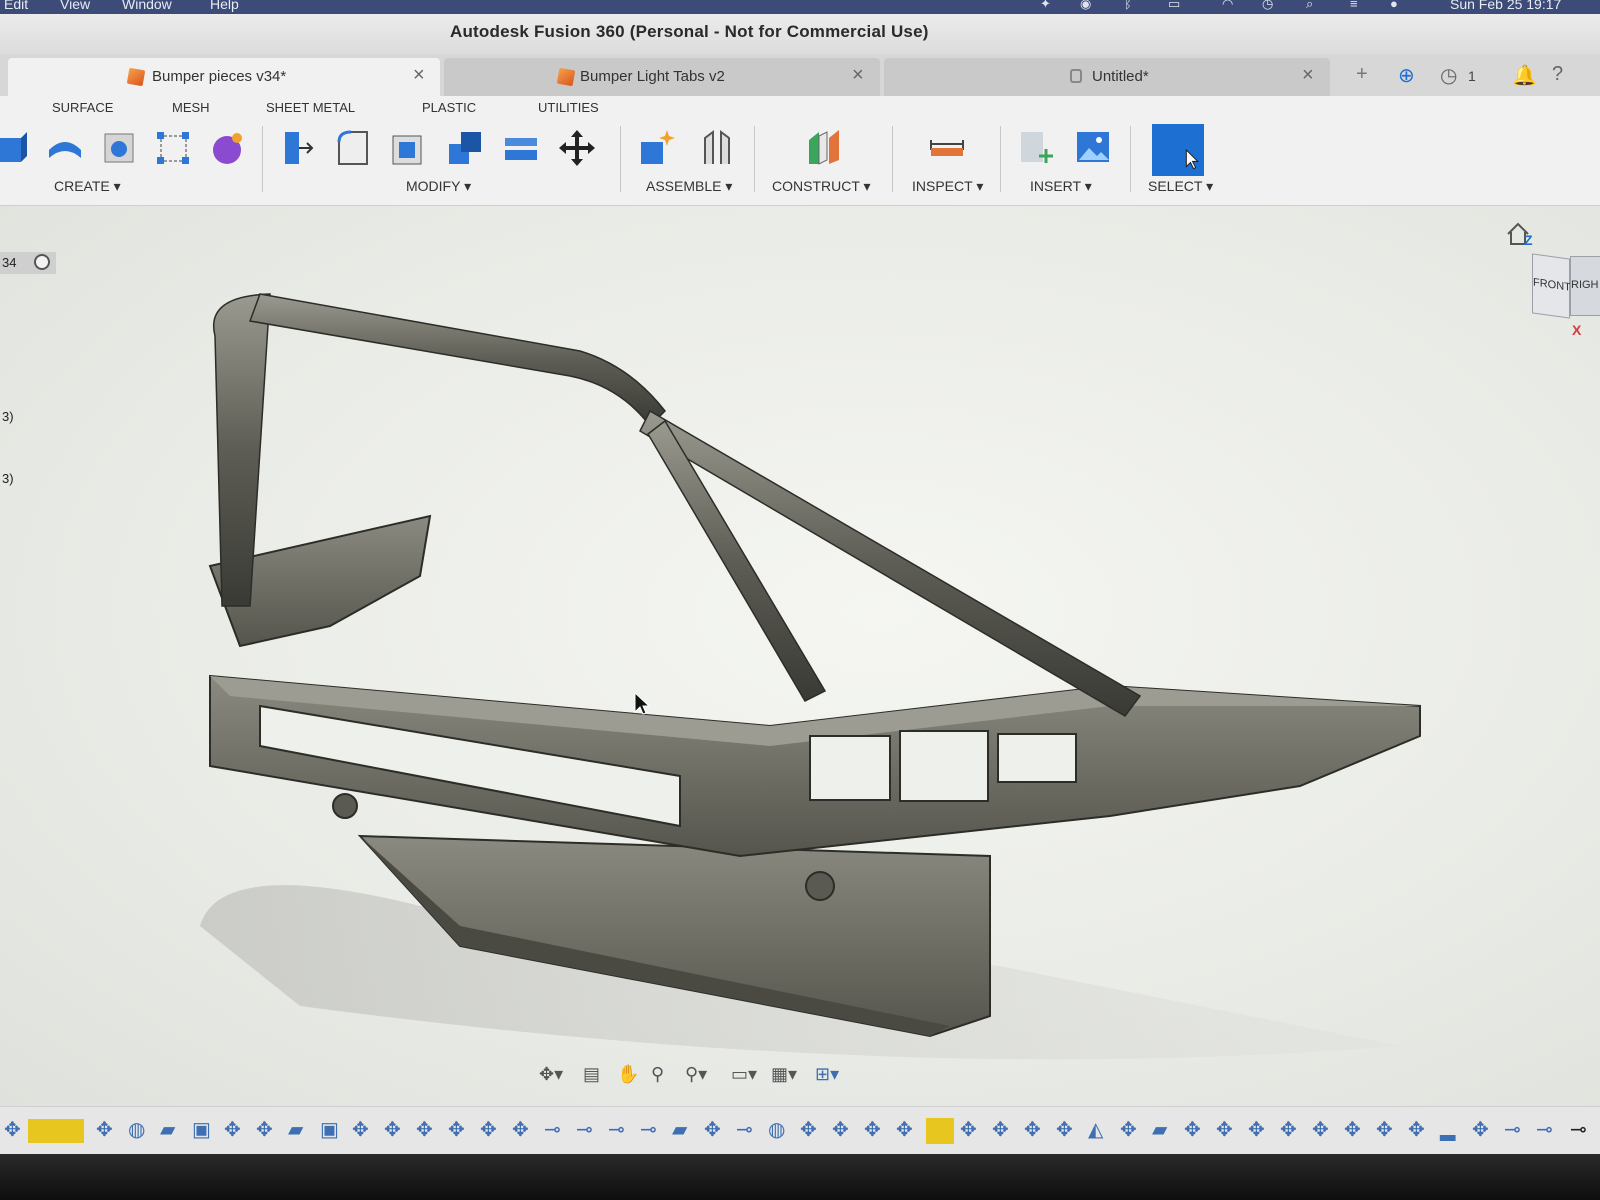  I want to click on joint-icon, so click(717, 148).